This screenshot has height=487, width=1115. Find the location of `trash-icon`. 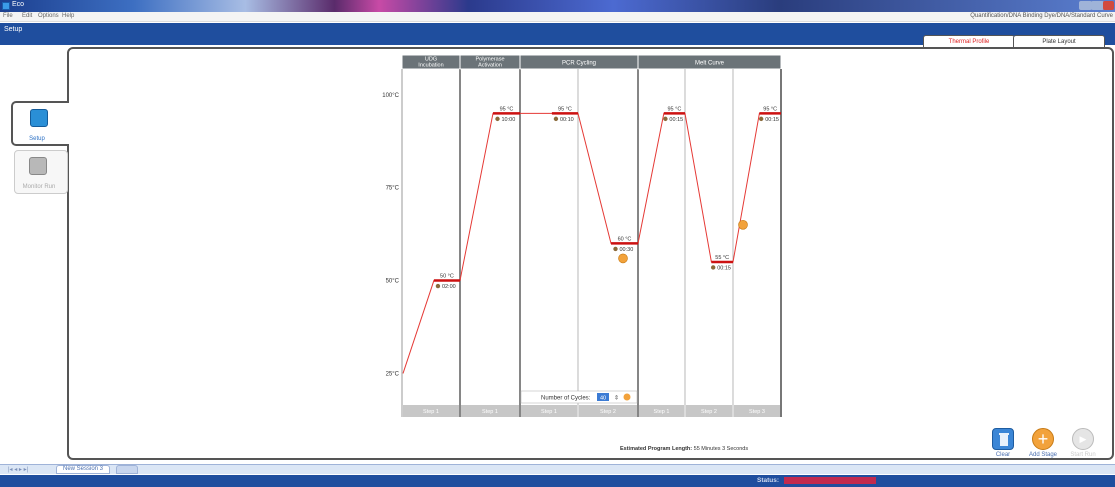

trash-icon is located at coordinates (1004, 439).